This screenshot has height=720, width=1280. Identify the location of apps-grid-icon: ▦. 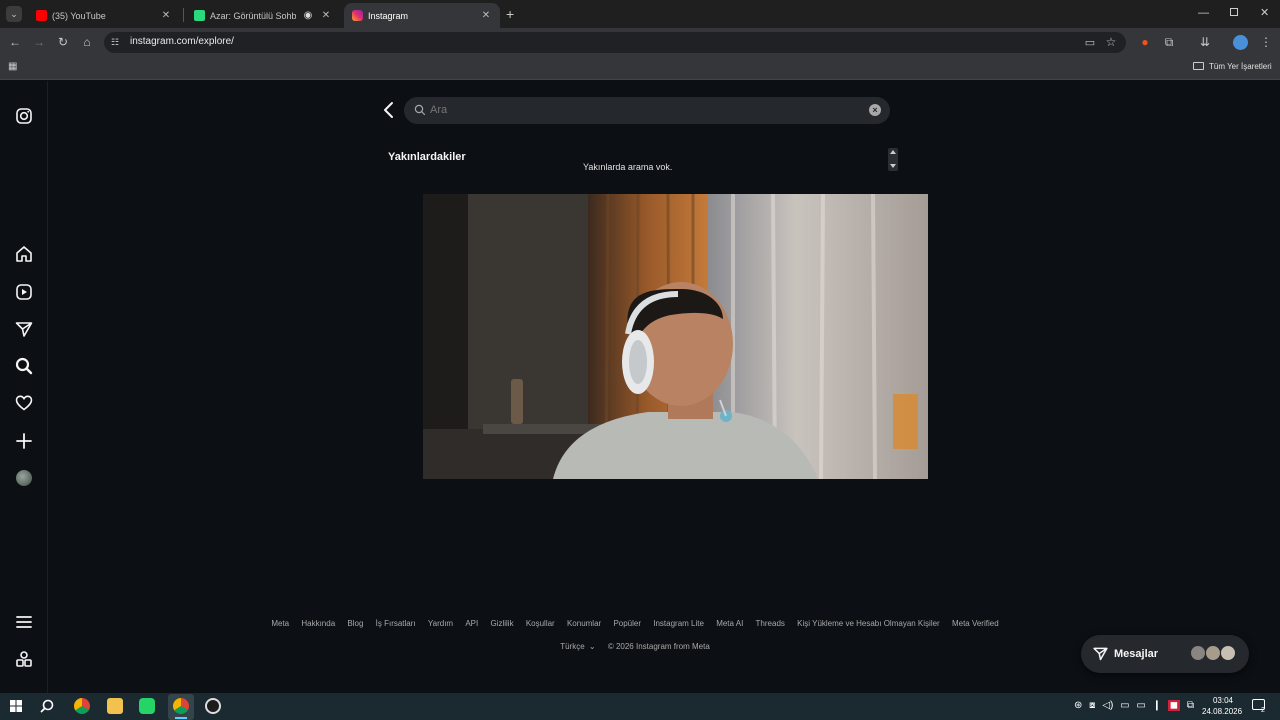
(12, 66).